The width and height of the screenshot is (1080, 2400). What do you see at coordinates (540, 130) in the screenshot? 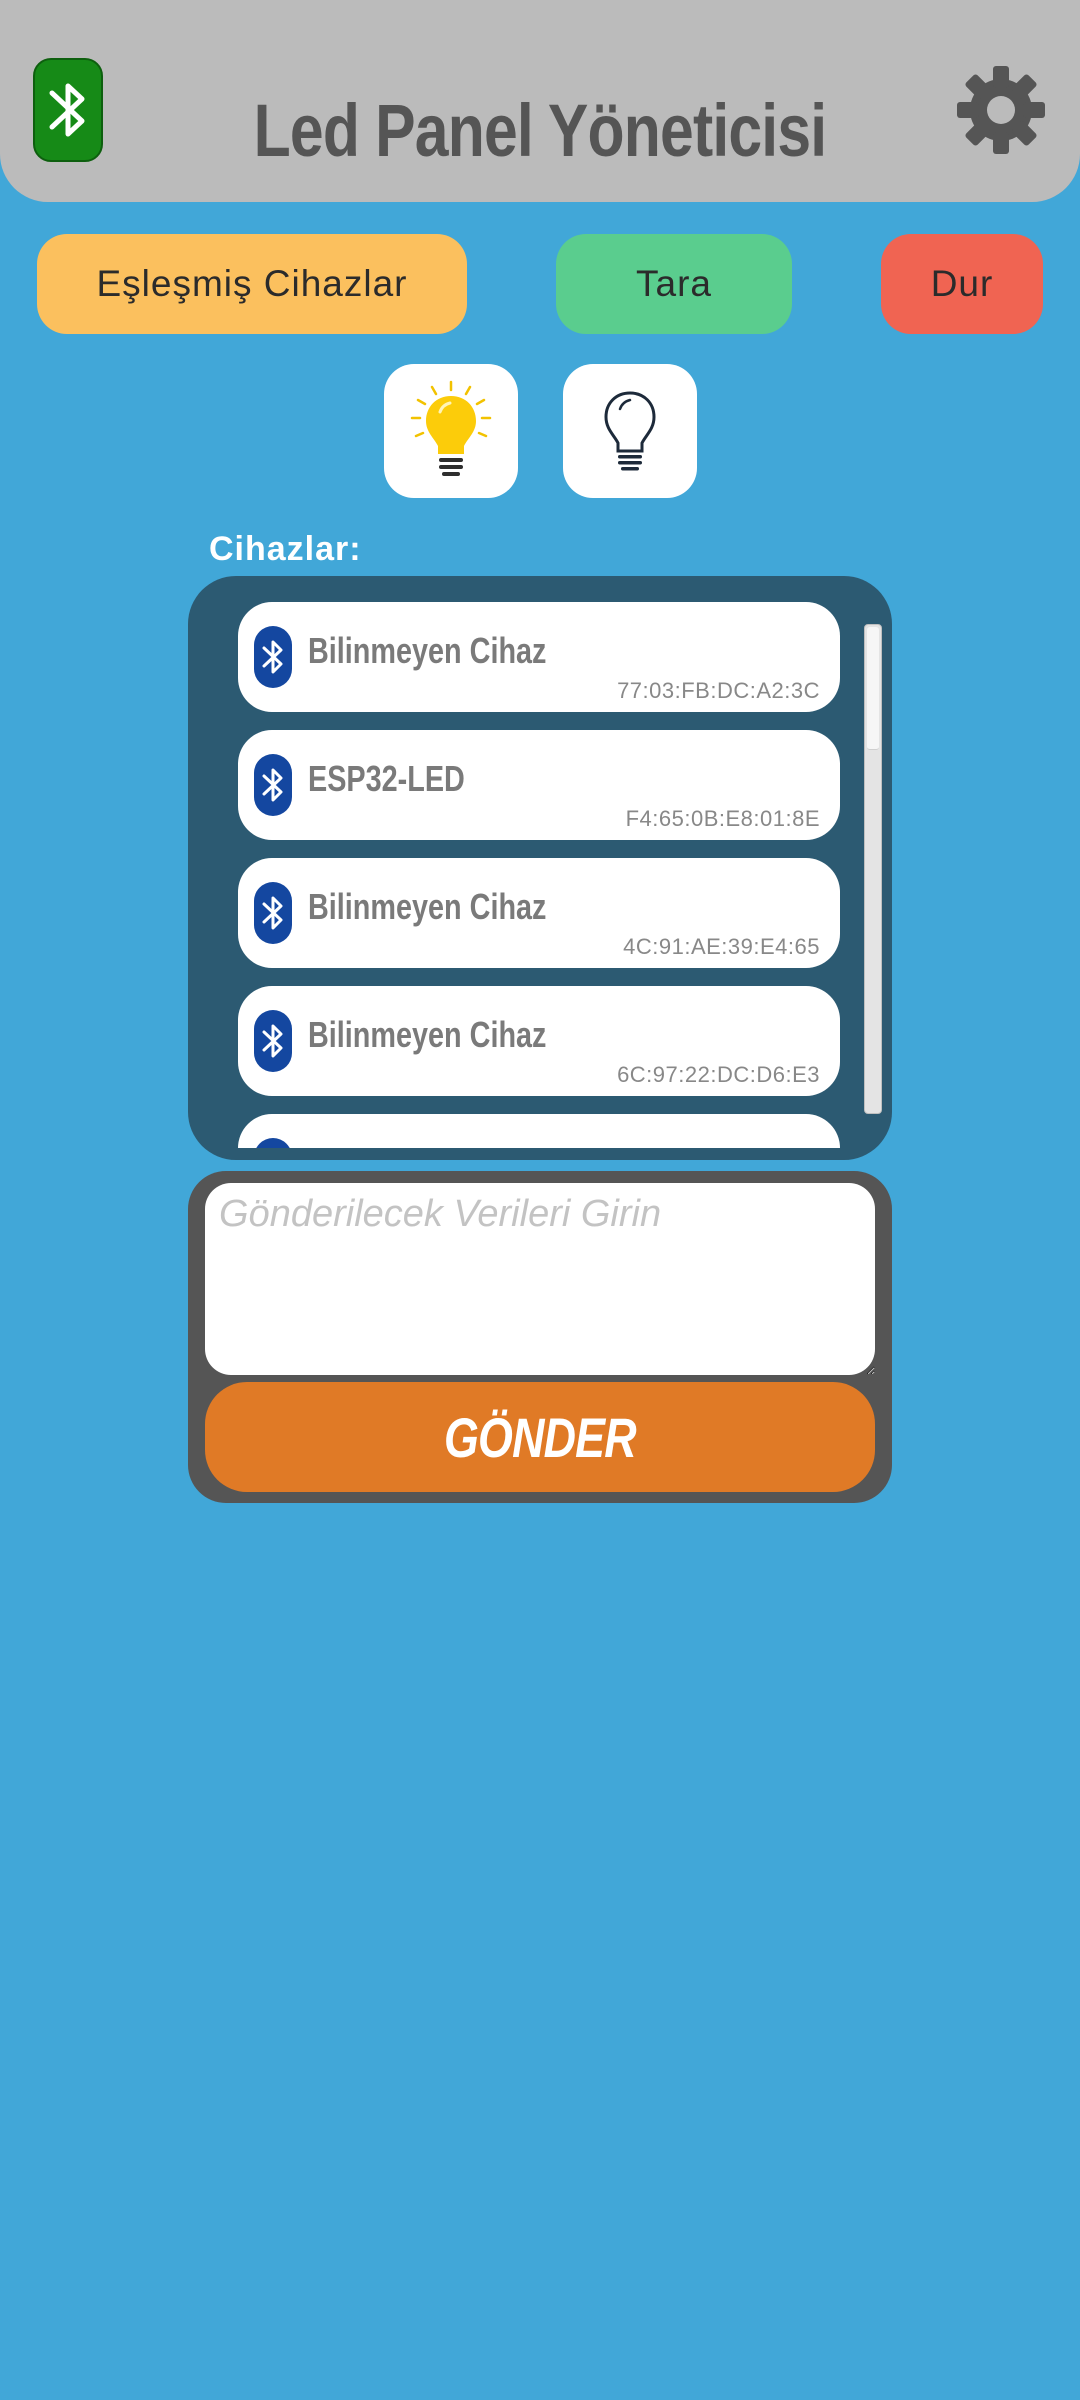
I see `page-title: Led Panel Yöneticisi` at bounding box center [540, 130].